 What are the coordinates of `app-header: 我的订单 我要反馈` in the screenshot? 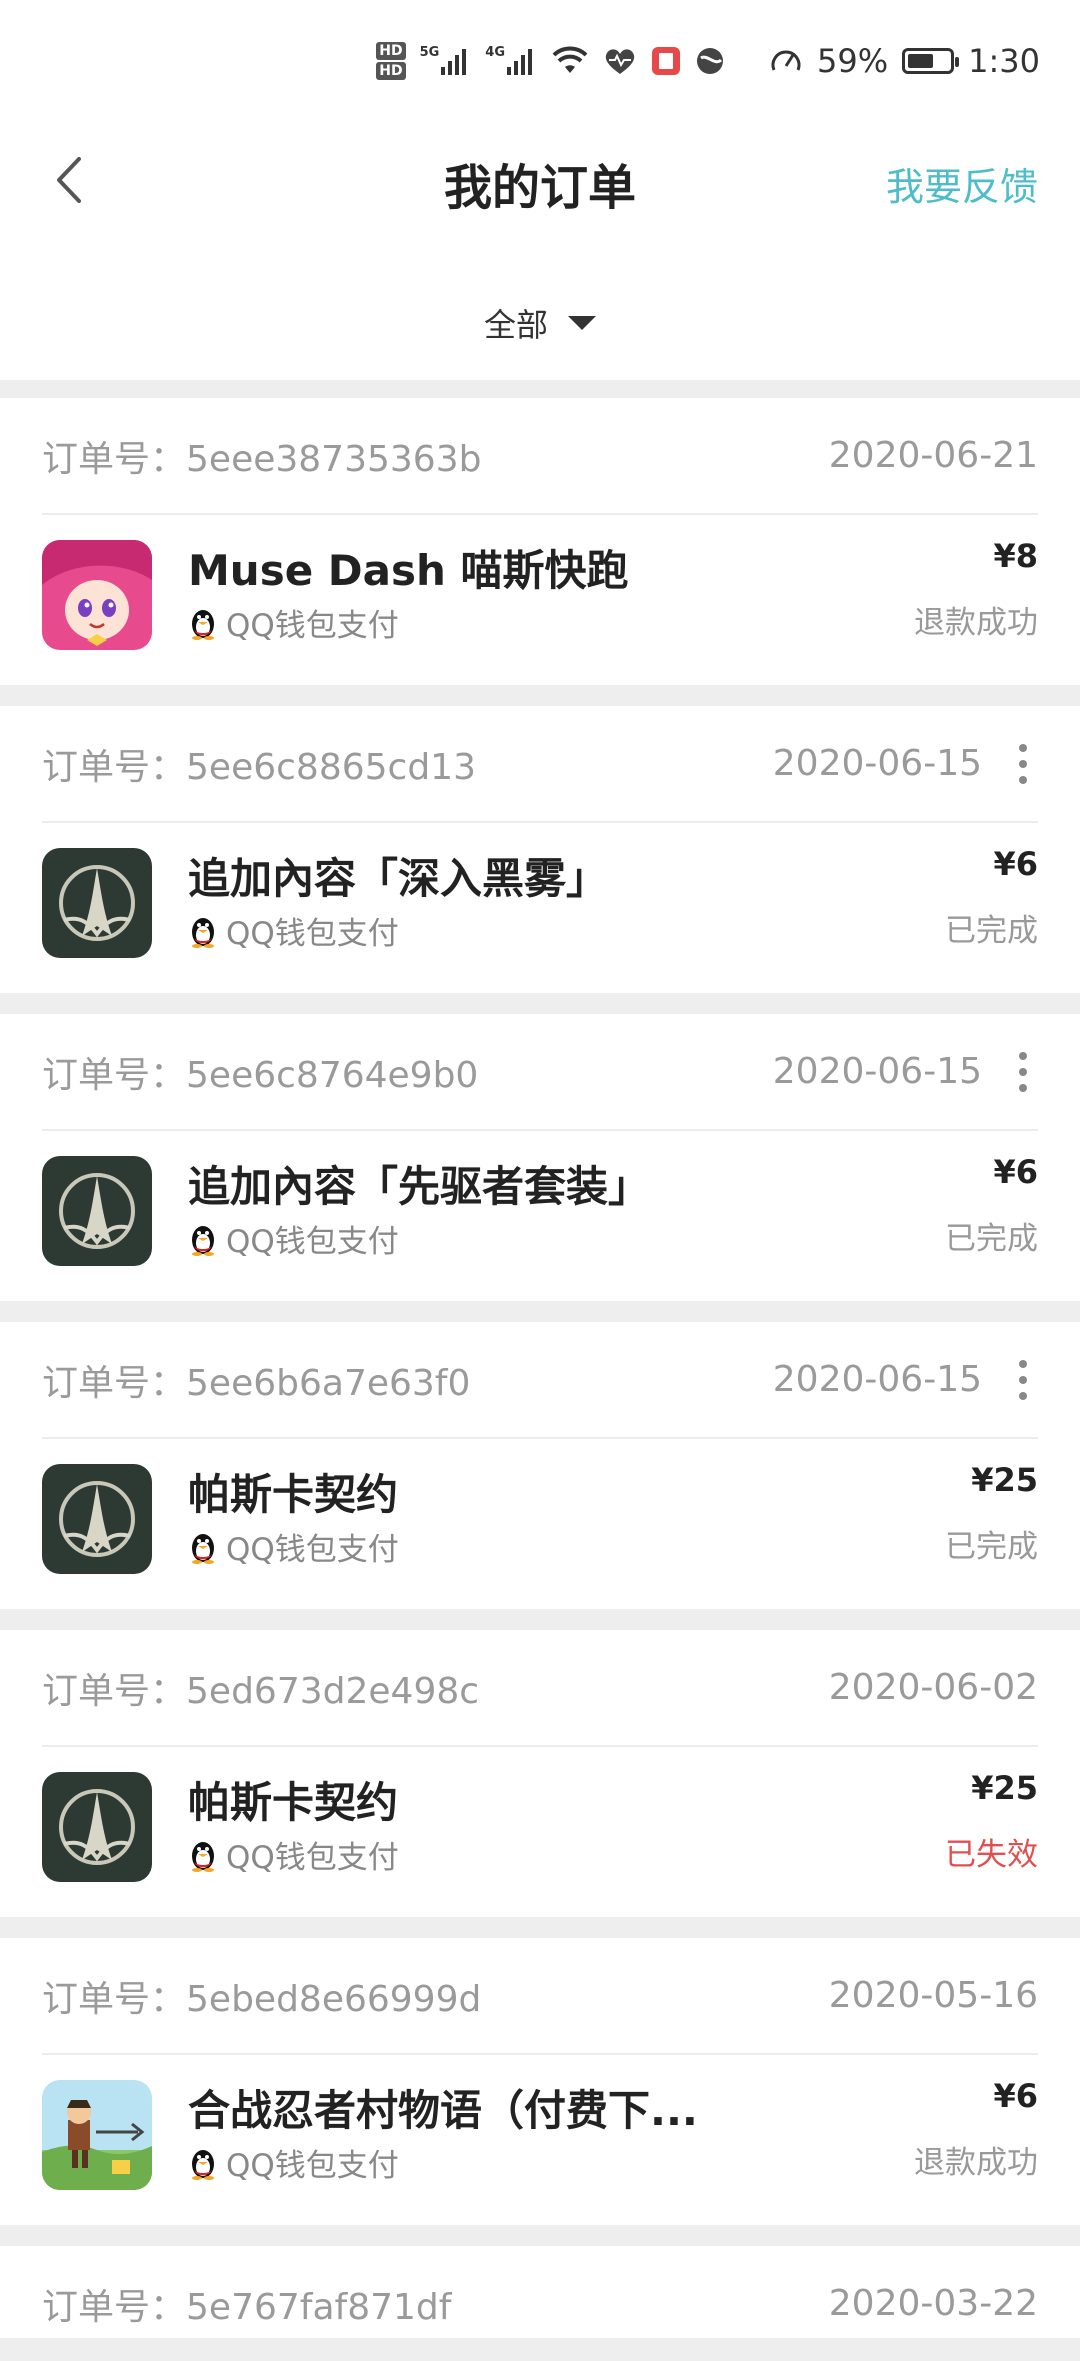 It's located at (540, 180).